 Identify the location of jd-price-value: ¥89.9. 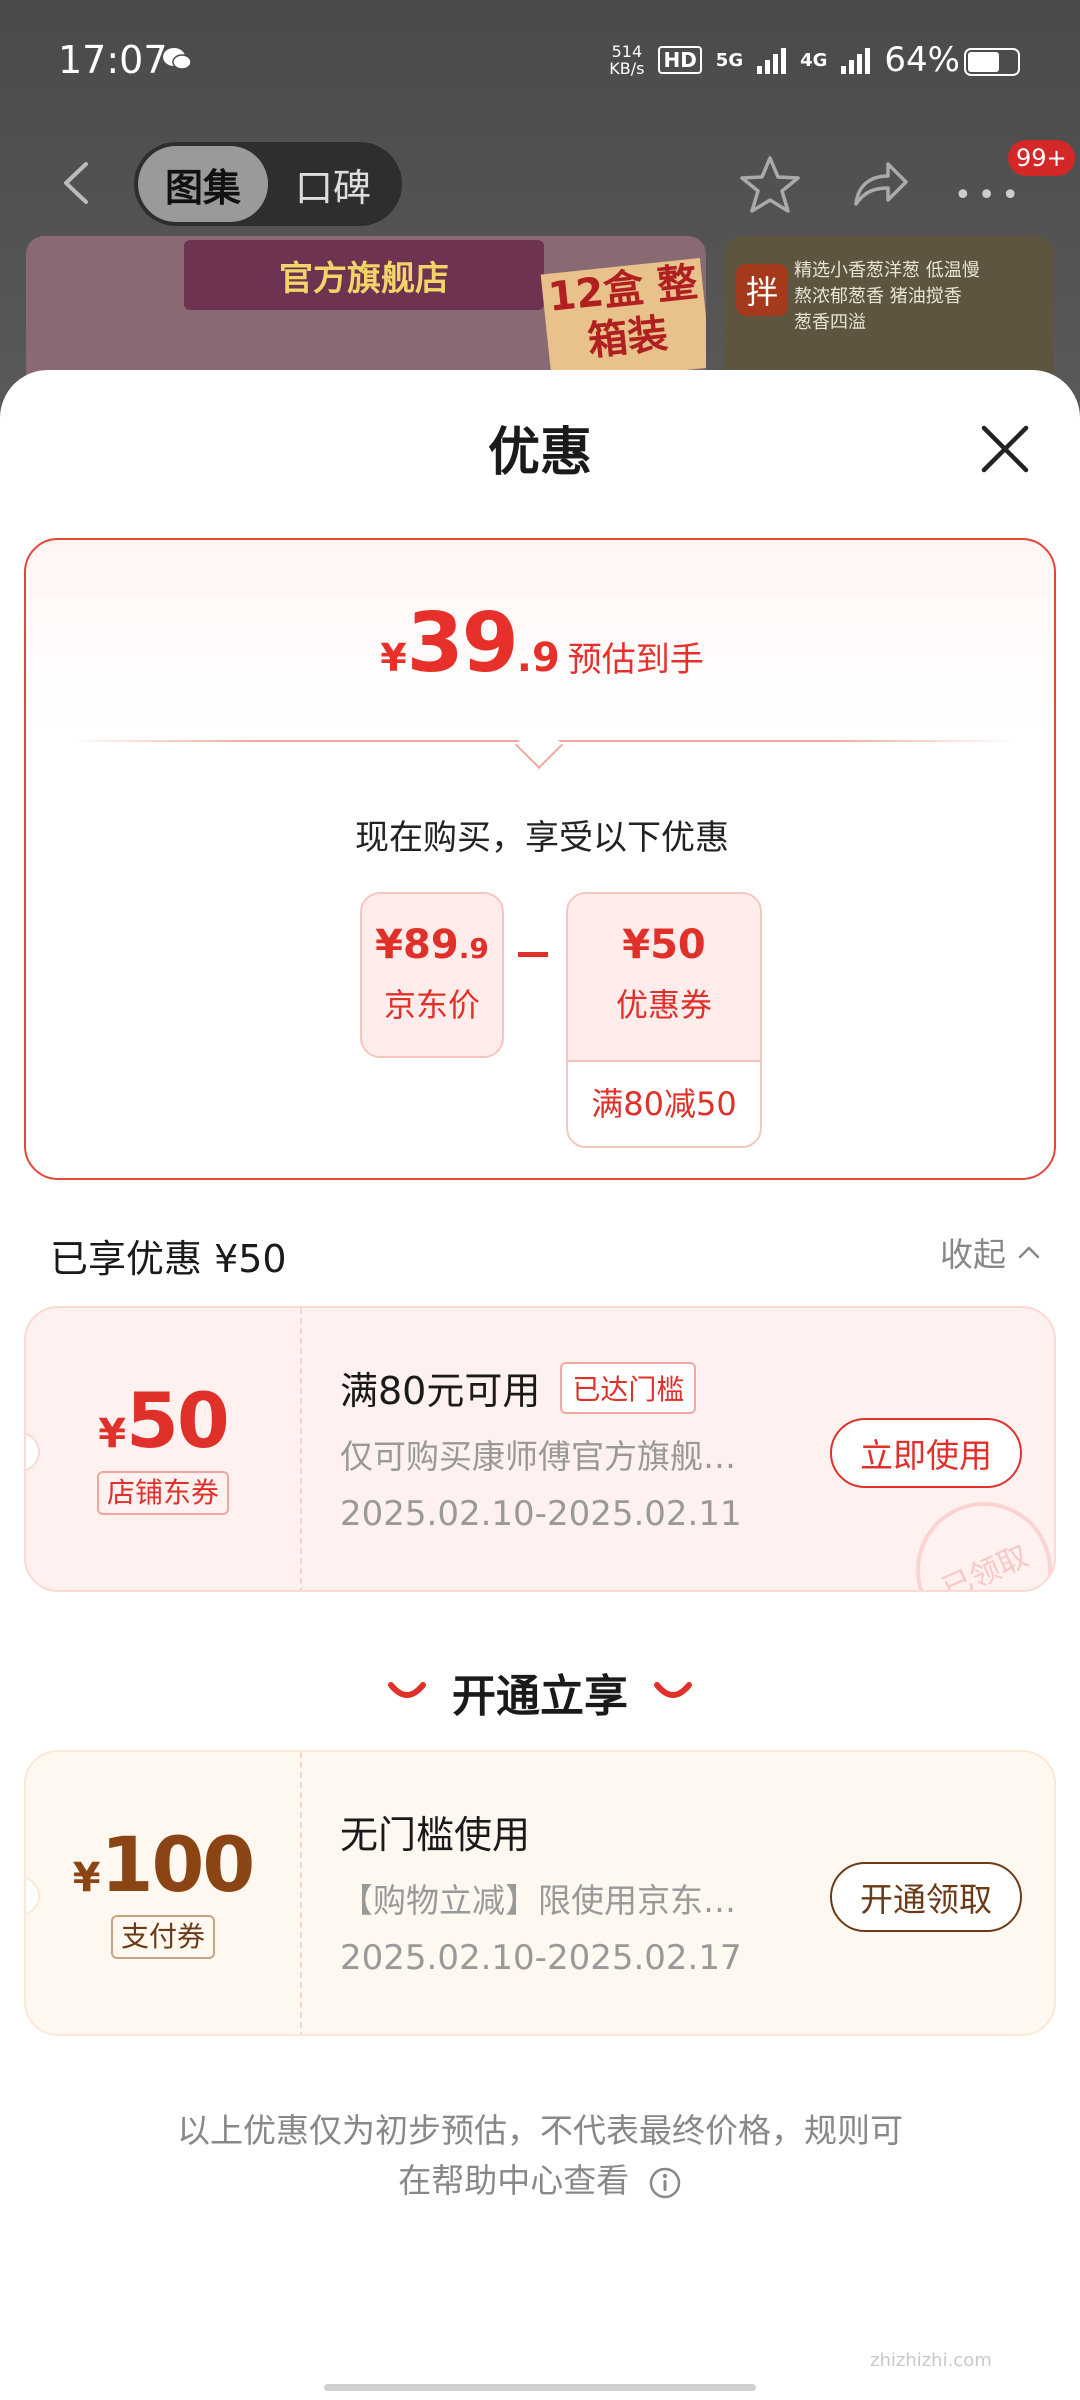
(432, 931).